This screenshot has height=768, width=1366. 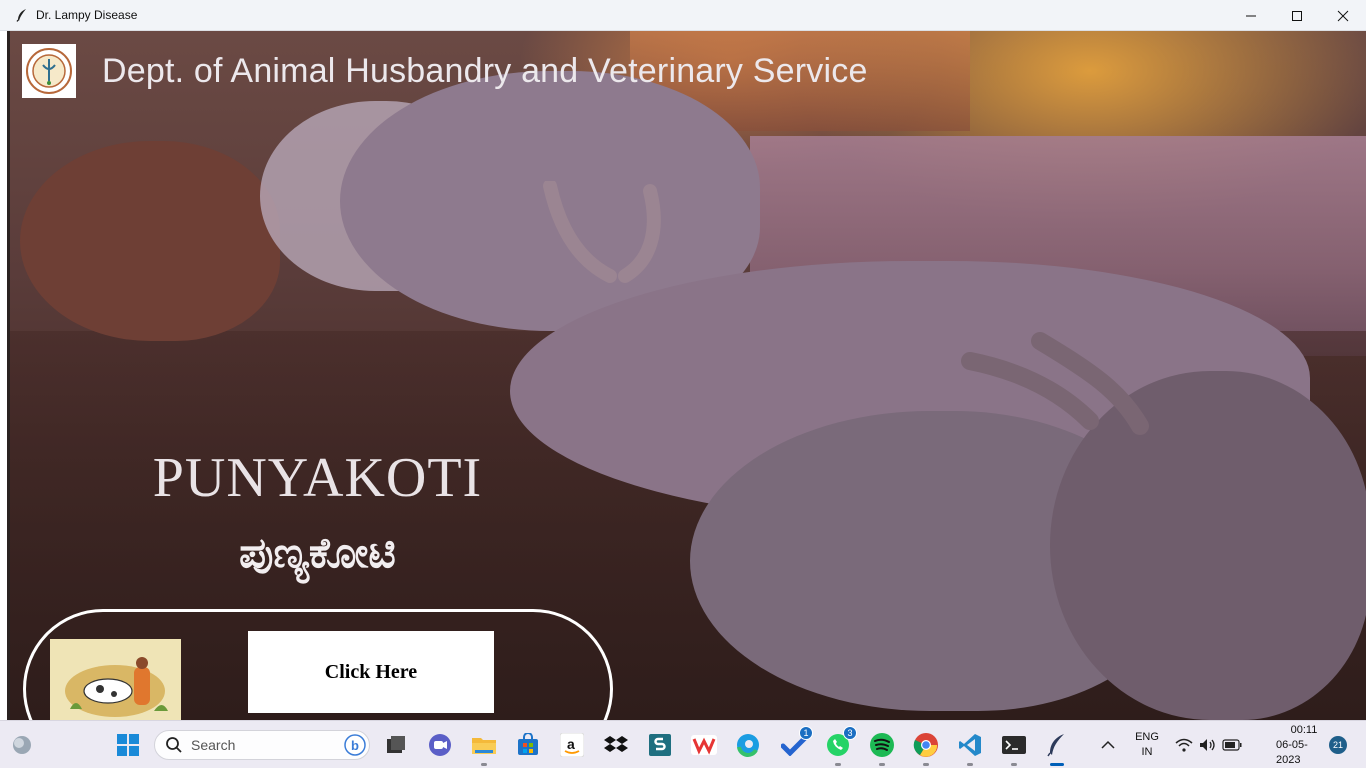 I want to click on svg-text: b, so click(x=355, y=745).